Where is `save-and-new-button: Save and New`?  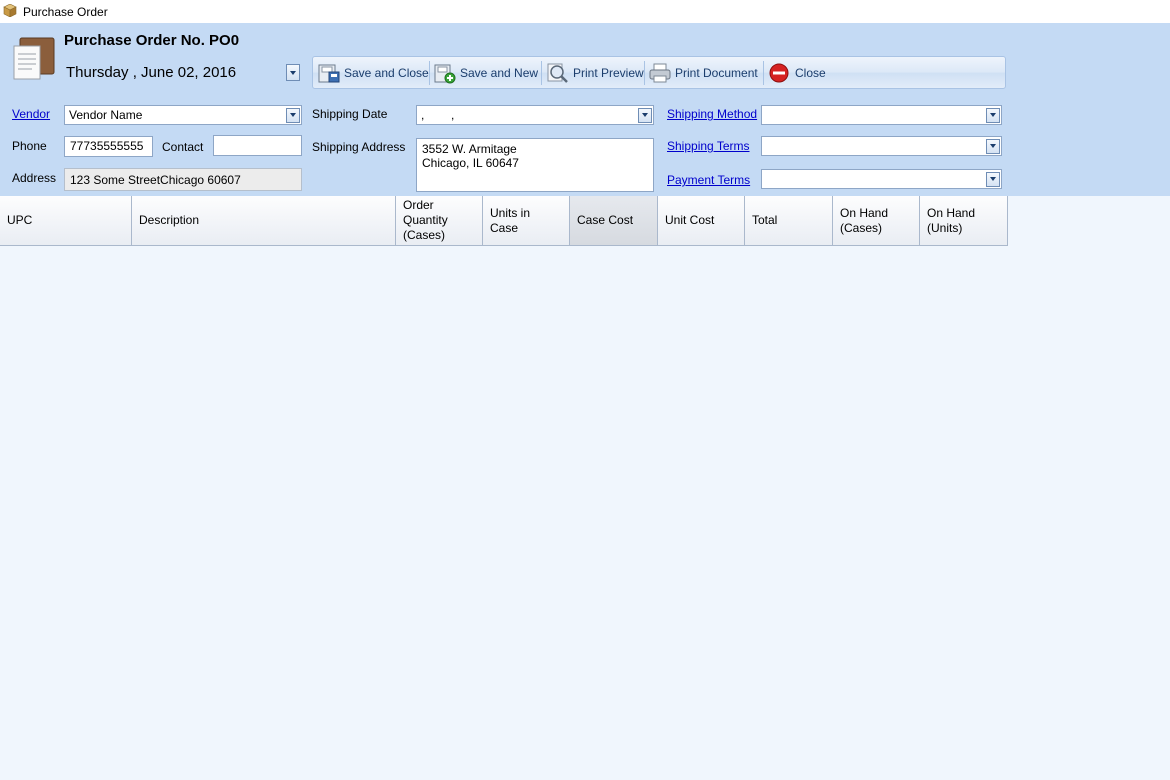 save-and-new-button: Save and New is located at coordinates (485, 73).